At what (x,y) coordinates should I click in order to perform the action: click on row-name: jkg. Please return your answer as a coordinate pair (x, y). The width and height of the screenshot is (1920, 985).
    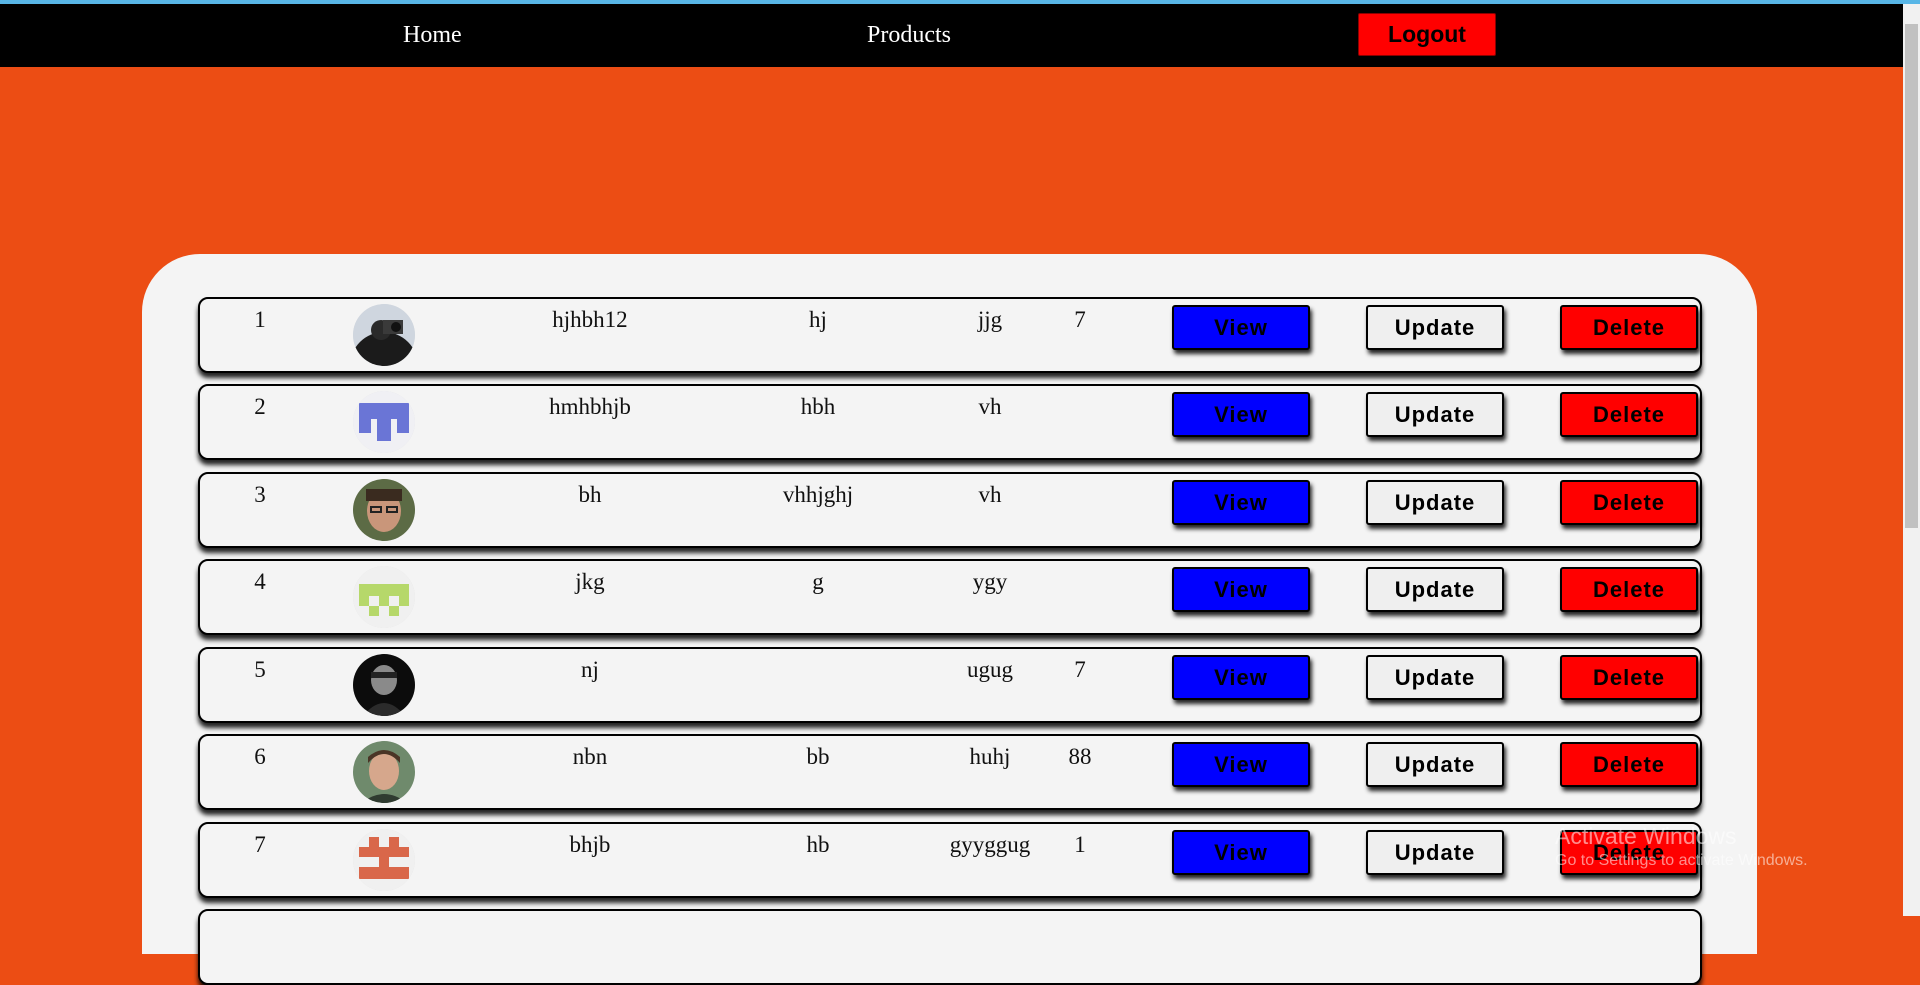
    Looking at the image, I should click on (590, 581).